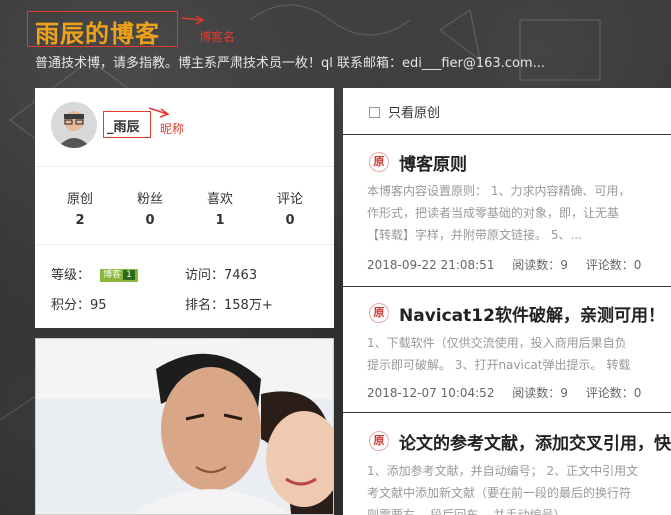  I want to click on article-summary: 1、下载软件（仅供交流使用，投入商用后果自负, so click(497, 343).